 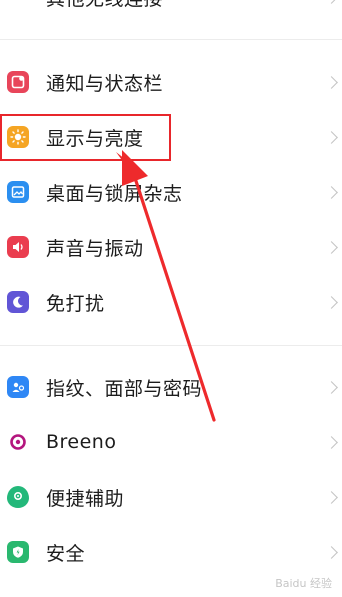 What do you see at coordinates (85, 498) in the screenshot?
I see `settings-item-label: 便捷辅助` at bounding box center [85, 498].